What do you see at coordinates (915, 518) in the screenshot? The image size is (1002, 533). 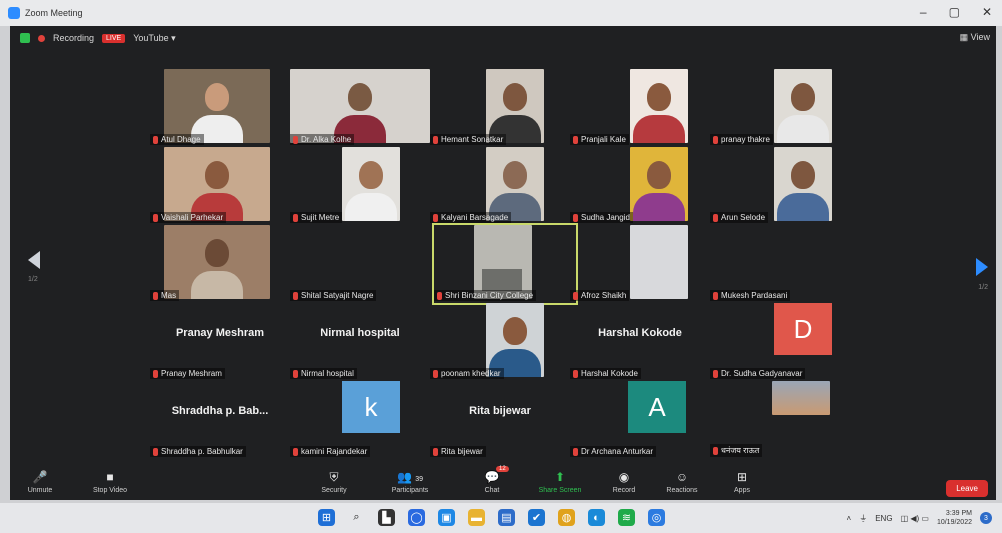 I see `wifi-volume-battery-icon: ◫ ◀) ▭` at bounding box center [915, 518].